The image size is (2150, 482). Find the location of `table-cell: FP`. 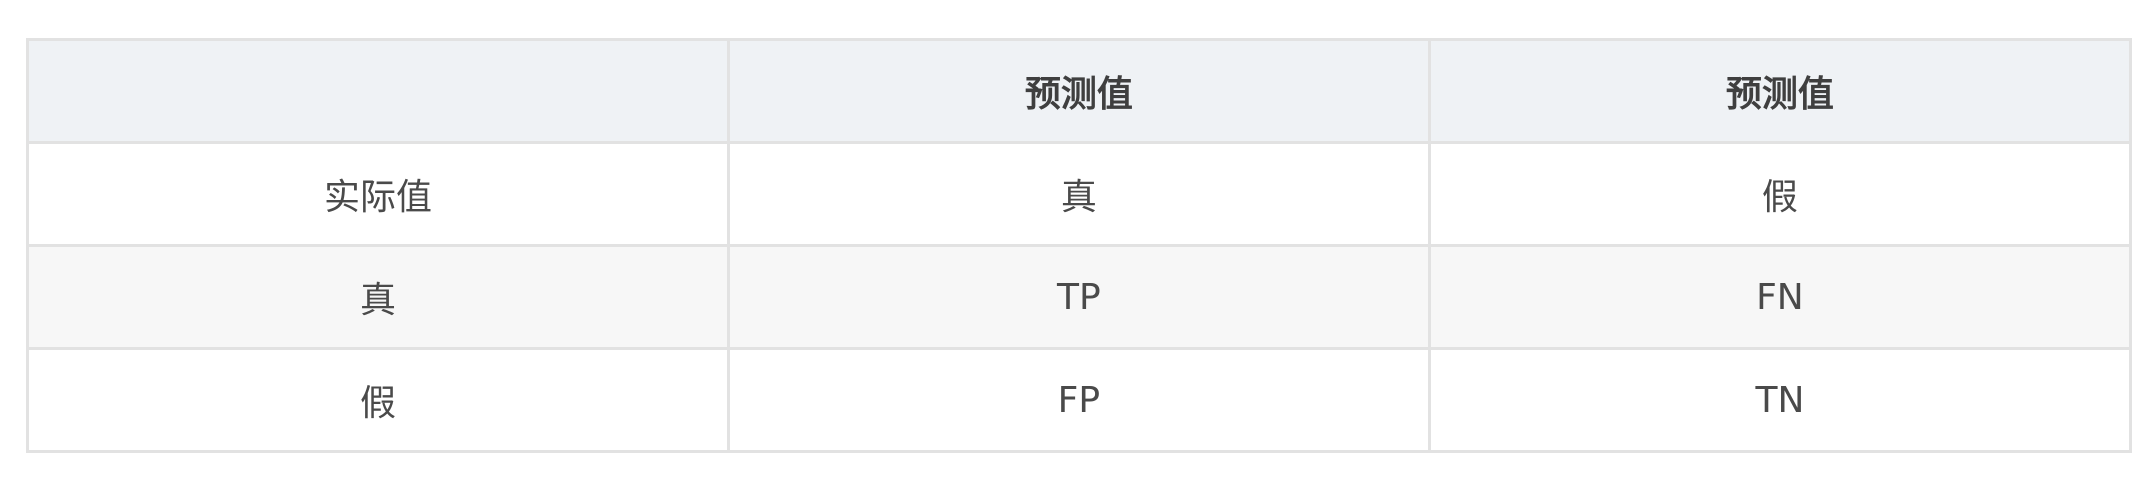

table-cell: FP is located at coordinates (1078, 400).